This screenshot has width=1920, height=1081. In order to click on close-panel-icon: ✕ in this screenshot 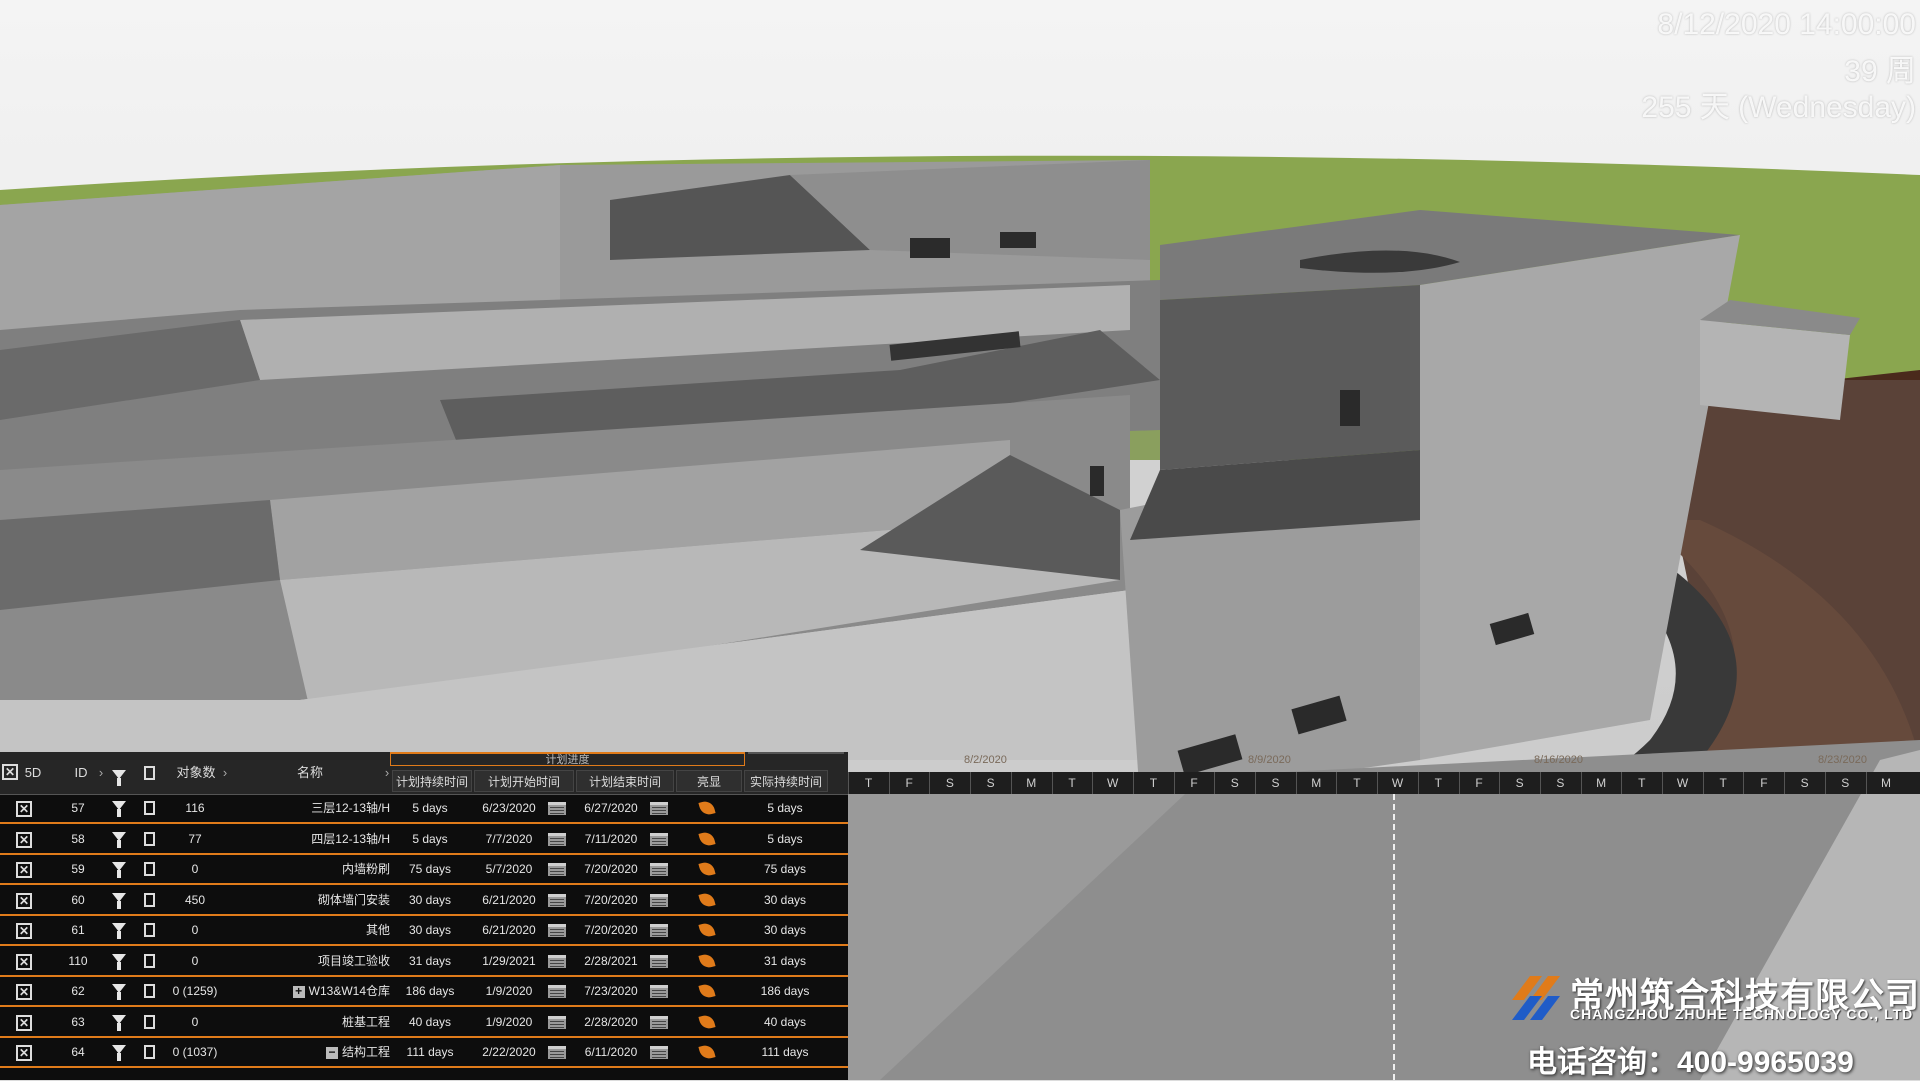, I will do `click(10, 772)`.